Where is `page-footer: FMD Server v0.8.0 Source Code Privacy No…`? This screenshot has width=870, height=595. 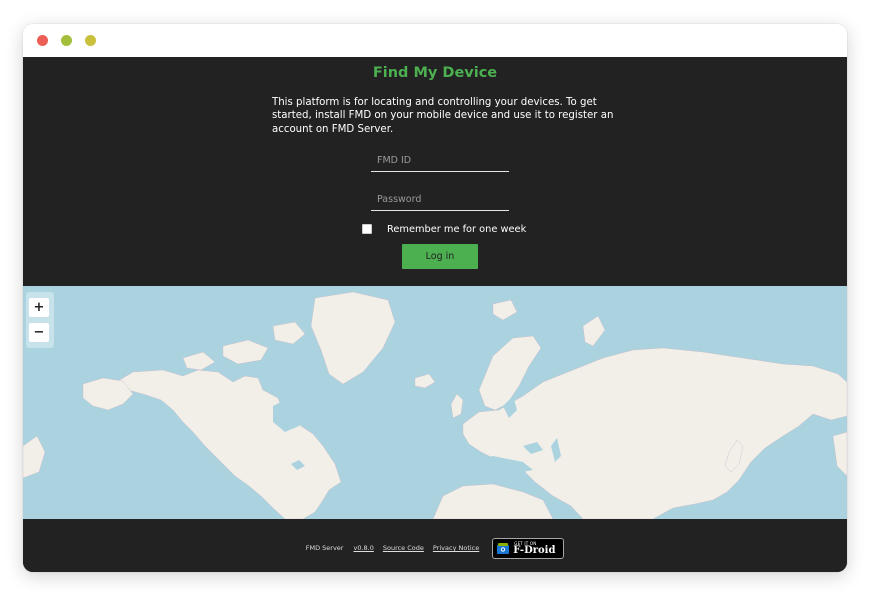
page-footer: FMD Server v0.8.0 Source Code Privacy No… is located at coordinates (435, 545).